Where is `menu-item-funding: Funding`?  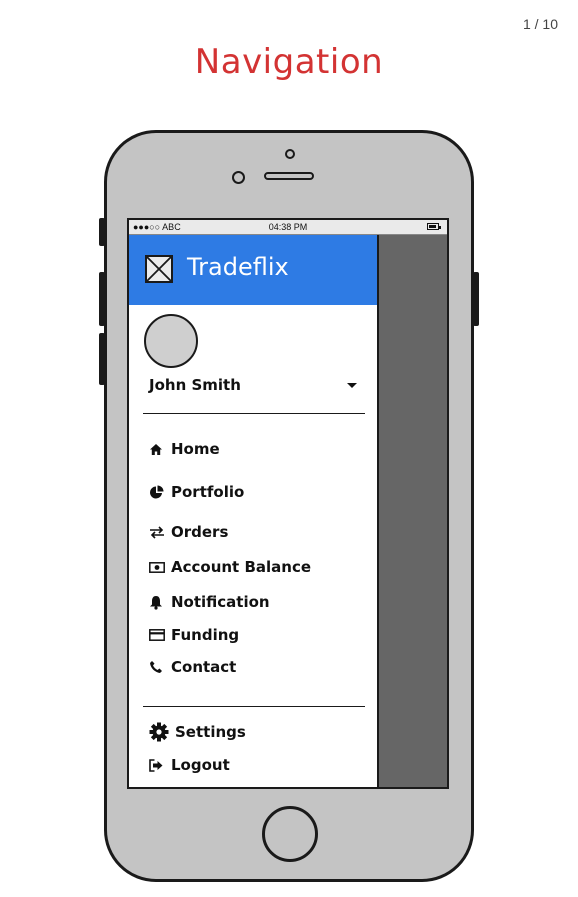
menu-item-funding: Funding is located at coordinates (194, 635).